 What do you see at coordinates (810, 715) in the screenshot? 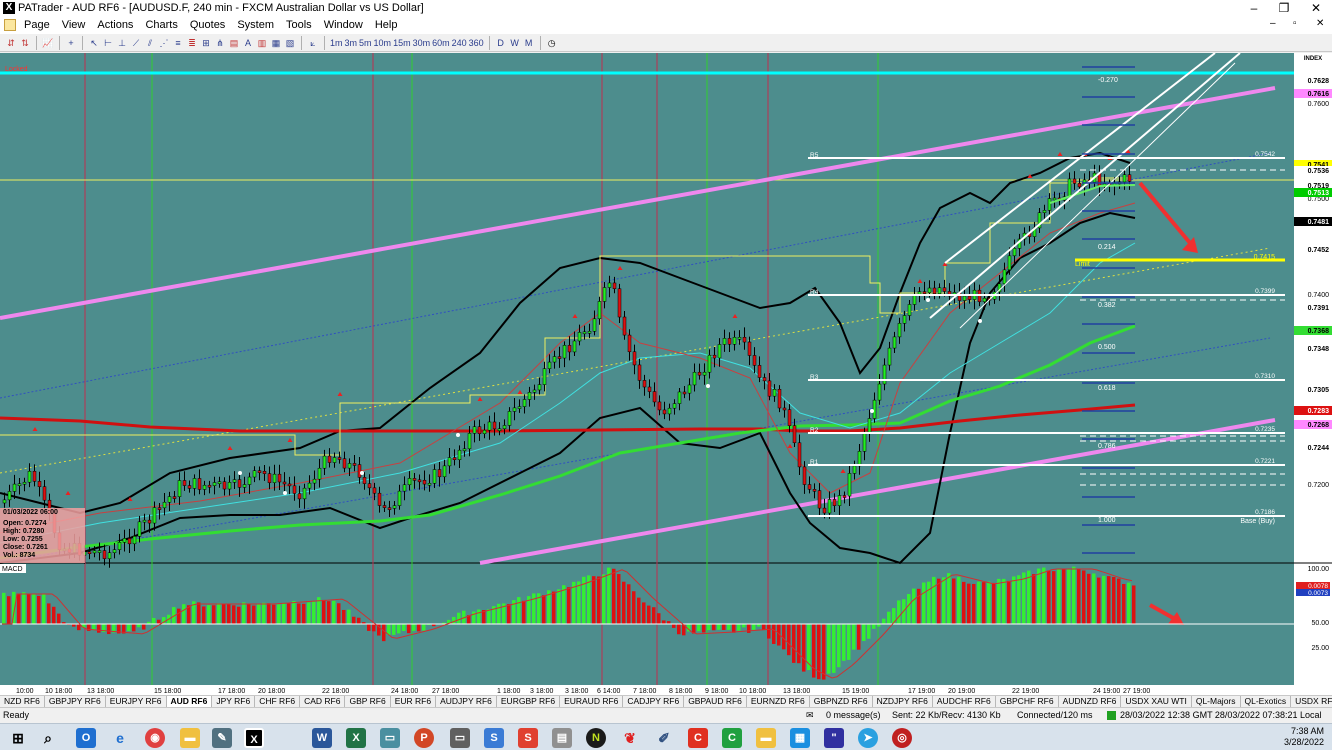
I see `message-icon: ✉` at bounding box center [810, 715].